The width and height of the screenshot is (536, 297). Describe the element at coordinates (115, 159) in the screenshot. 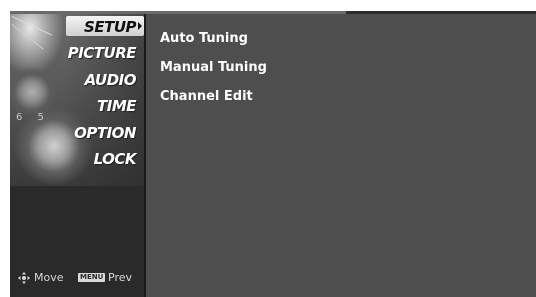

I see `menu-item-lock: LOCK` at that location.